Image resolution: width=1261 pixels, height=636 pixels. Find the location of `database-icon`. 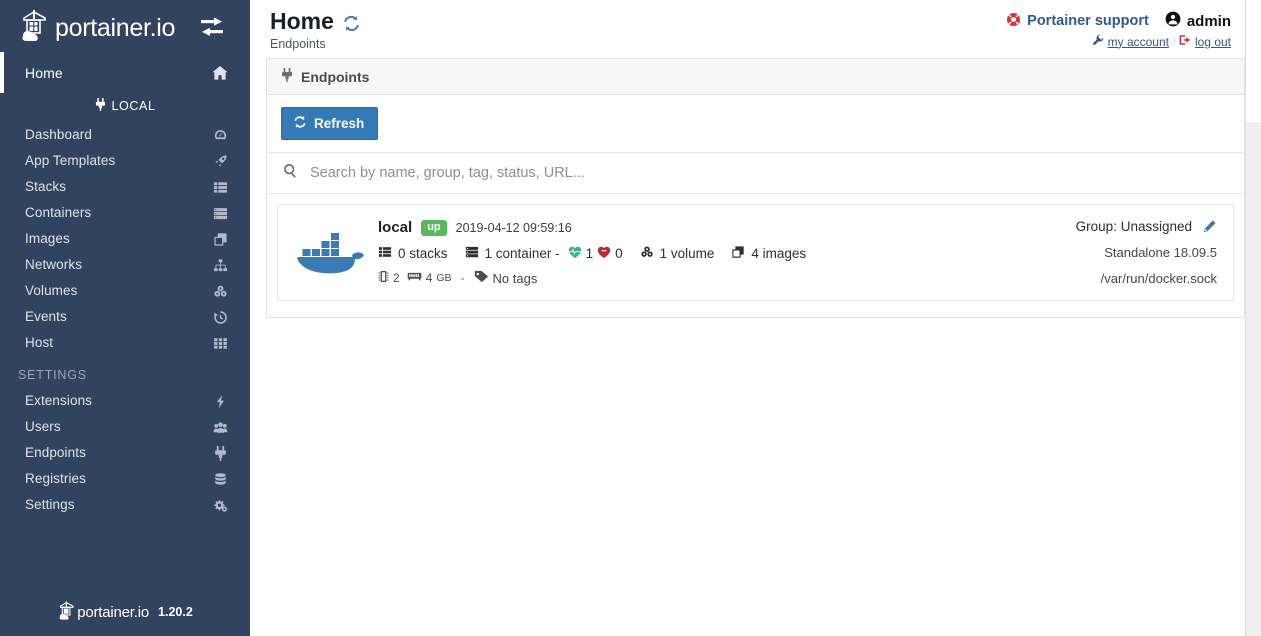

database-icon is located at coordinates (220, 479).